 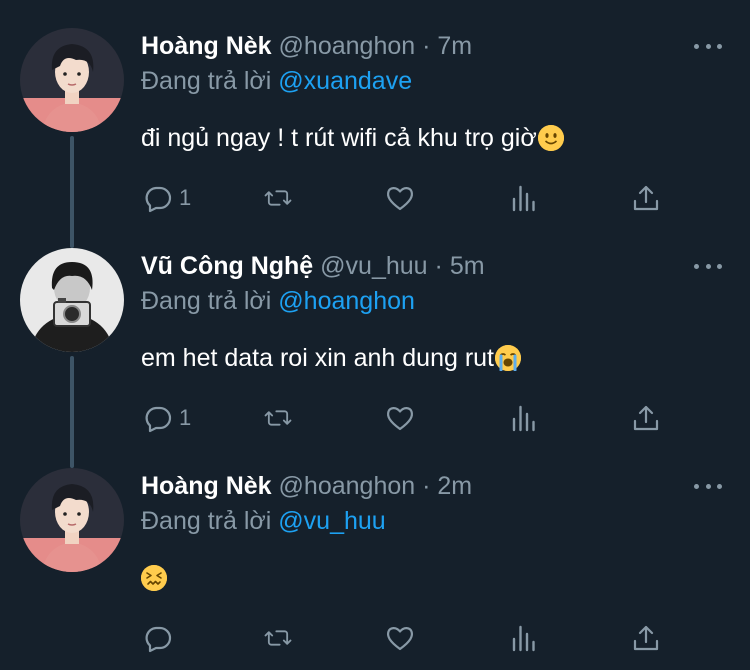 I want to click on reply-button, so click(x=161, y=638).